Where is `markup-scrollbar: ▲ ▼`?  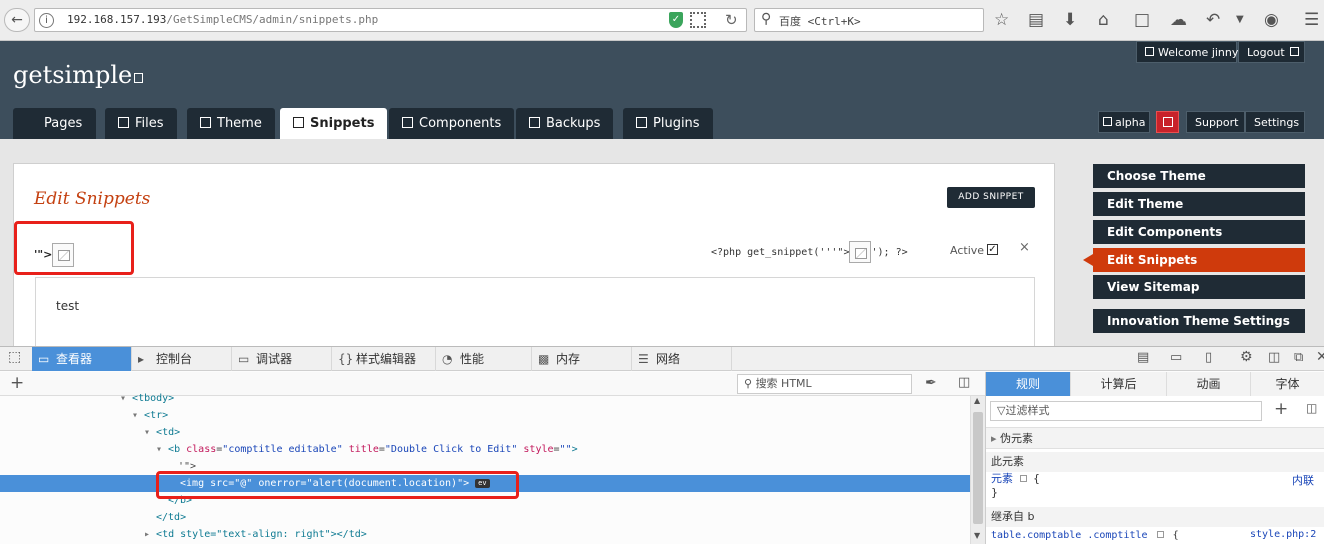
markup-scrollbar: ▲ ▼ is located at coordinates (977, 470).